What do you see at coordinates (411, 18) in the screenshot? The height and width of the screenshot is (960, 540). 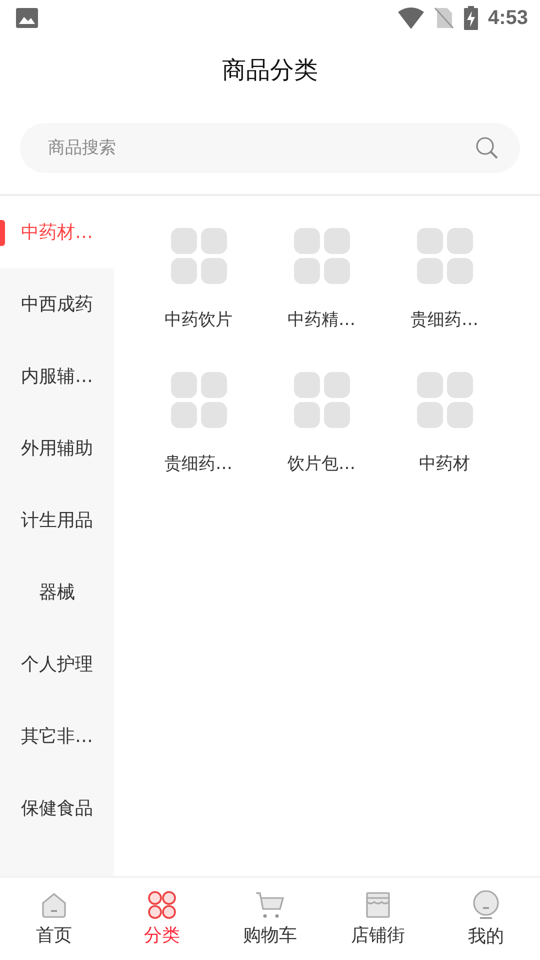 I see `wifi-icon` at bounding box center [411, 18].